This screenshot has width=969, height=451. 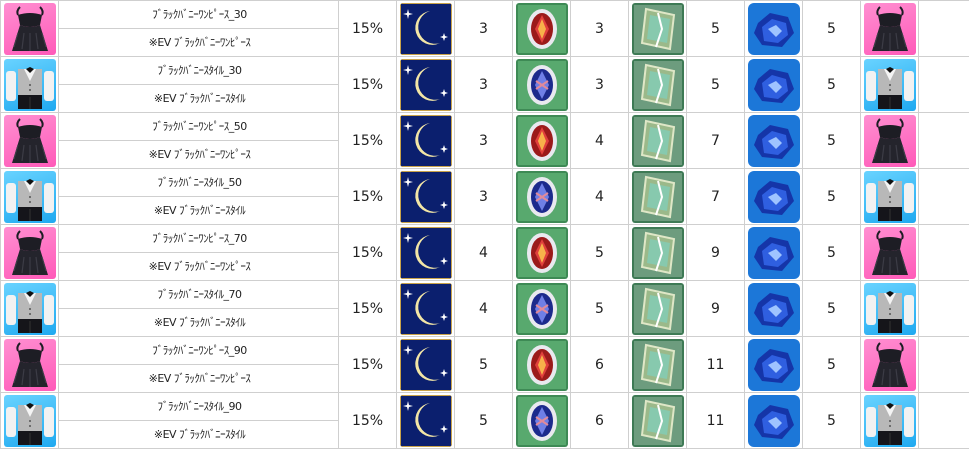 What do you see at coordinates (198, 407) in the screenshot?
I see `item-name: ﾌﾞﾗｯｸﾊﾞﾆｰｽﾀｲﾙ_90` at bounding box center [198, 407].